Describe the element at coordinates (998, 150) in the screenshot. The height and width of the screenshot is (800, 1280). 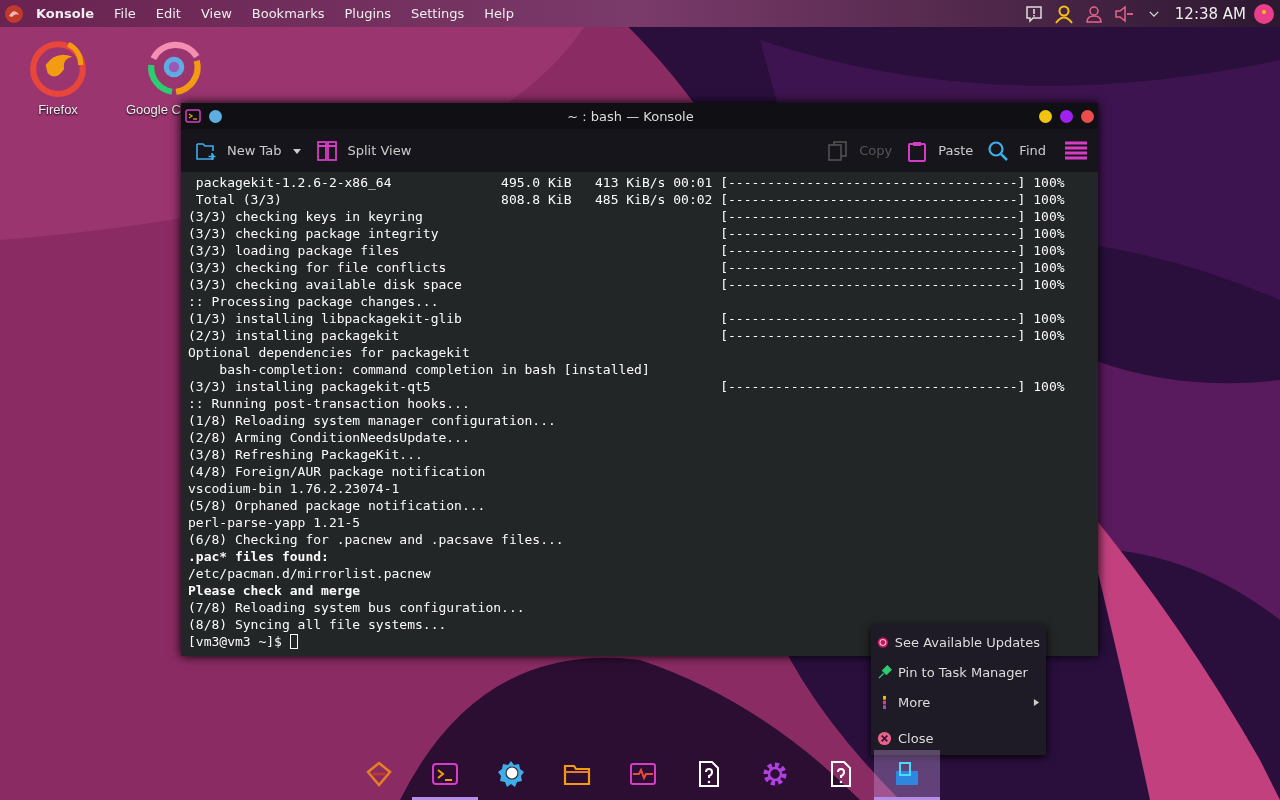
I see `search-icon` at that location.